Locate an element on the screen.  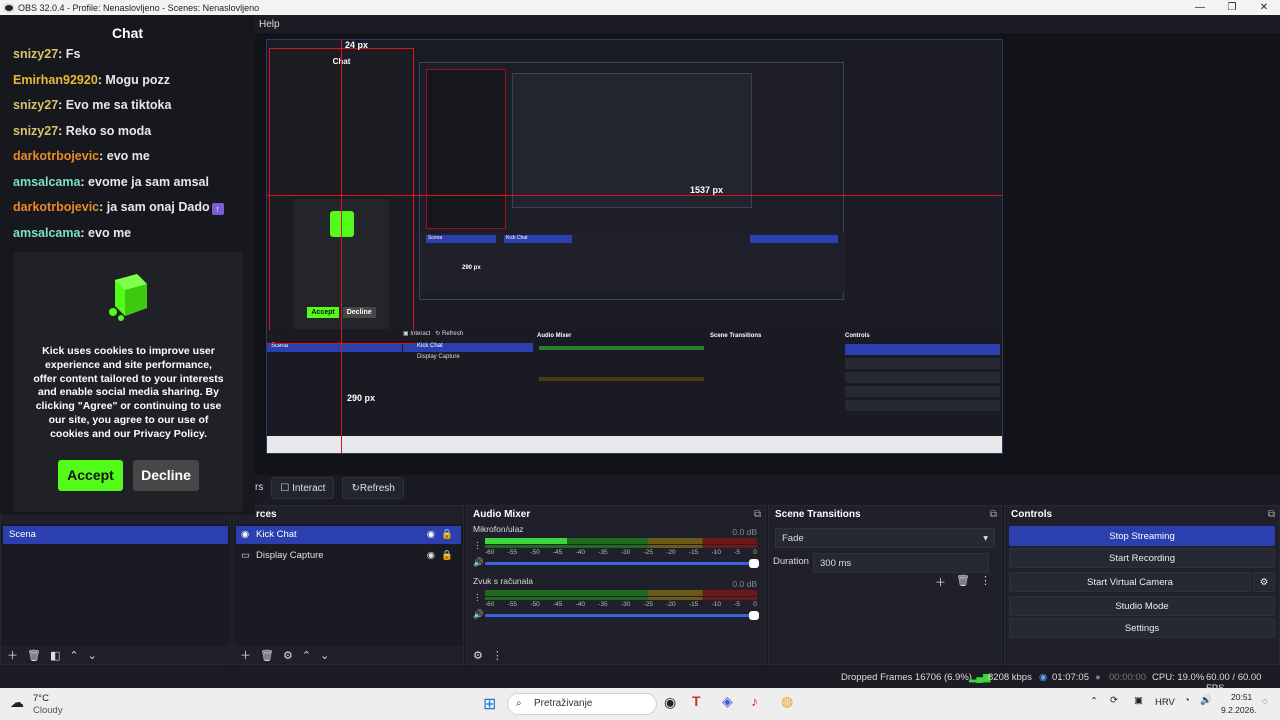
mixer-menu-icon: ⋮ is located at coordinates (497, 655).